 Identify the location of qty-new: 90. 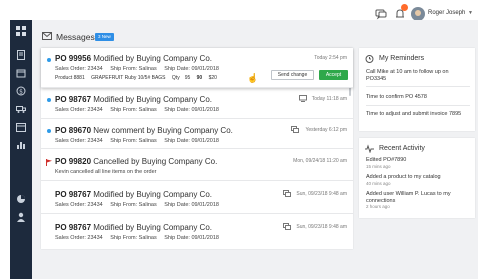
(199, 78).